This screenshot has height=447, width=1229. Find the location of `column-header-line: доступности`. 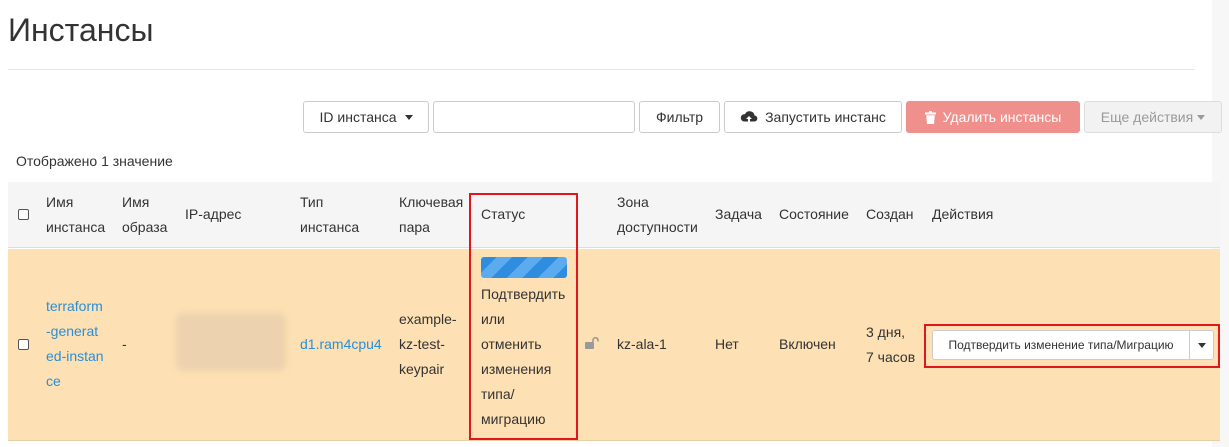

column-header-line: доступности is located at coordinates (657, 227).